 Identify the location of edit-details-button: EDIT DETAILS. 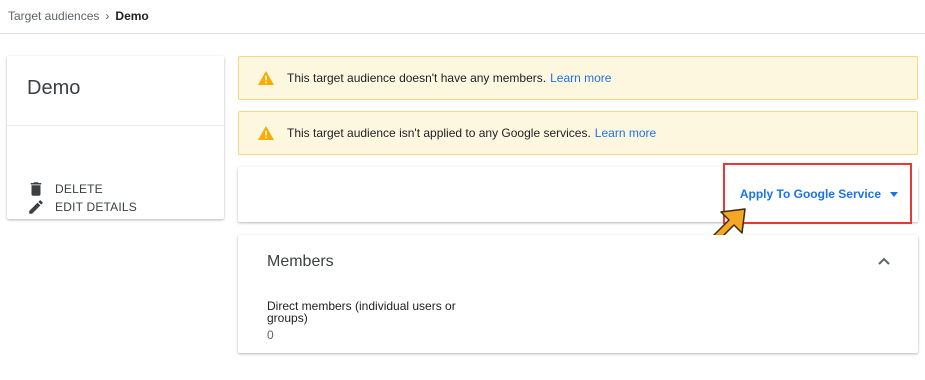
(82, 207).